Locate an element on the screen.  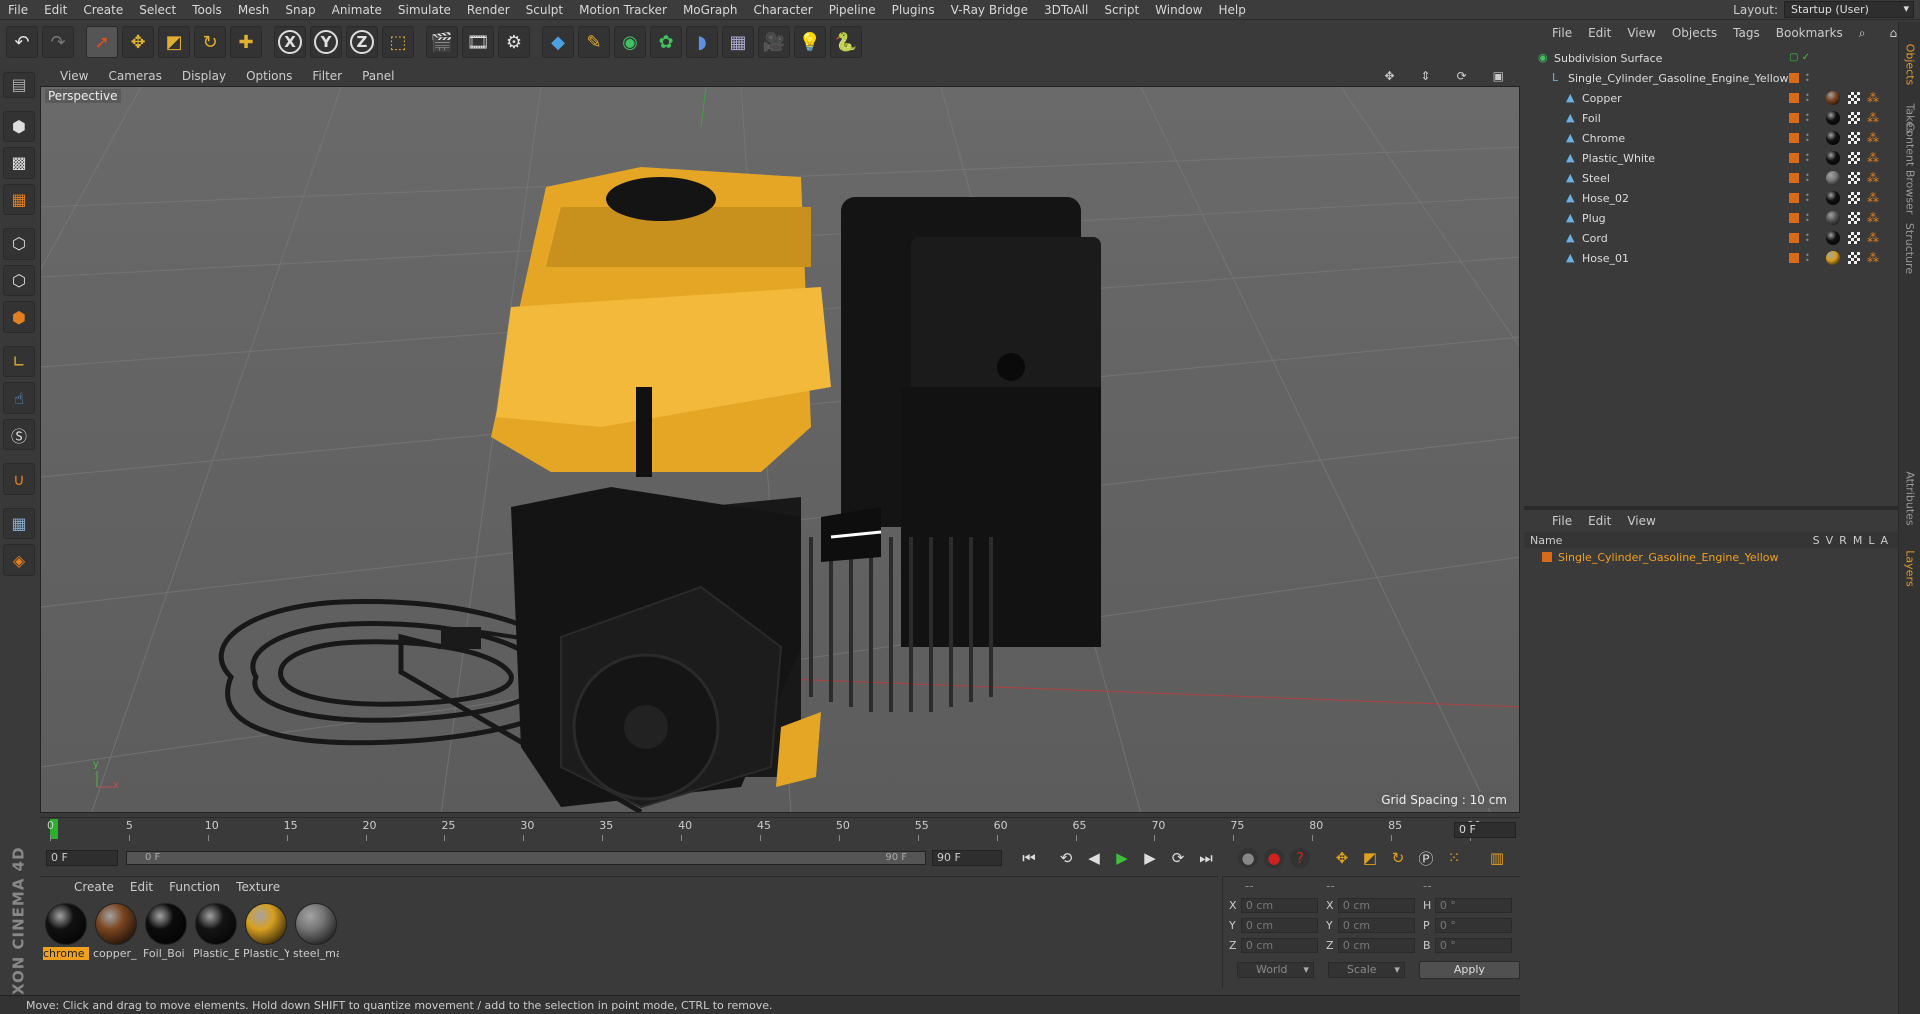
layer-color-swatch is located at coordinates (1547, 557).